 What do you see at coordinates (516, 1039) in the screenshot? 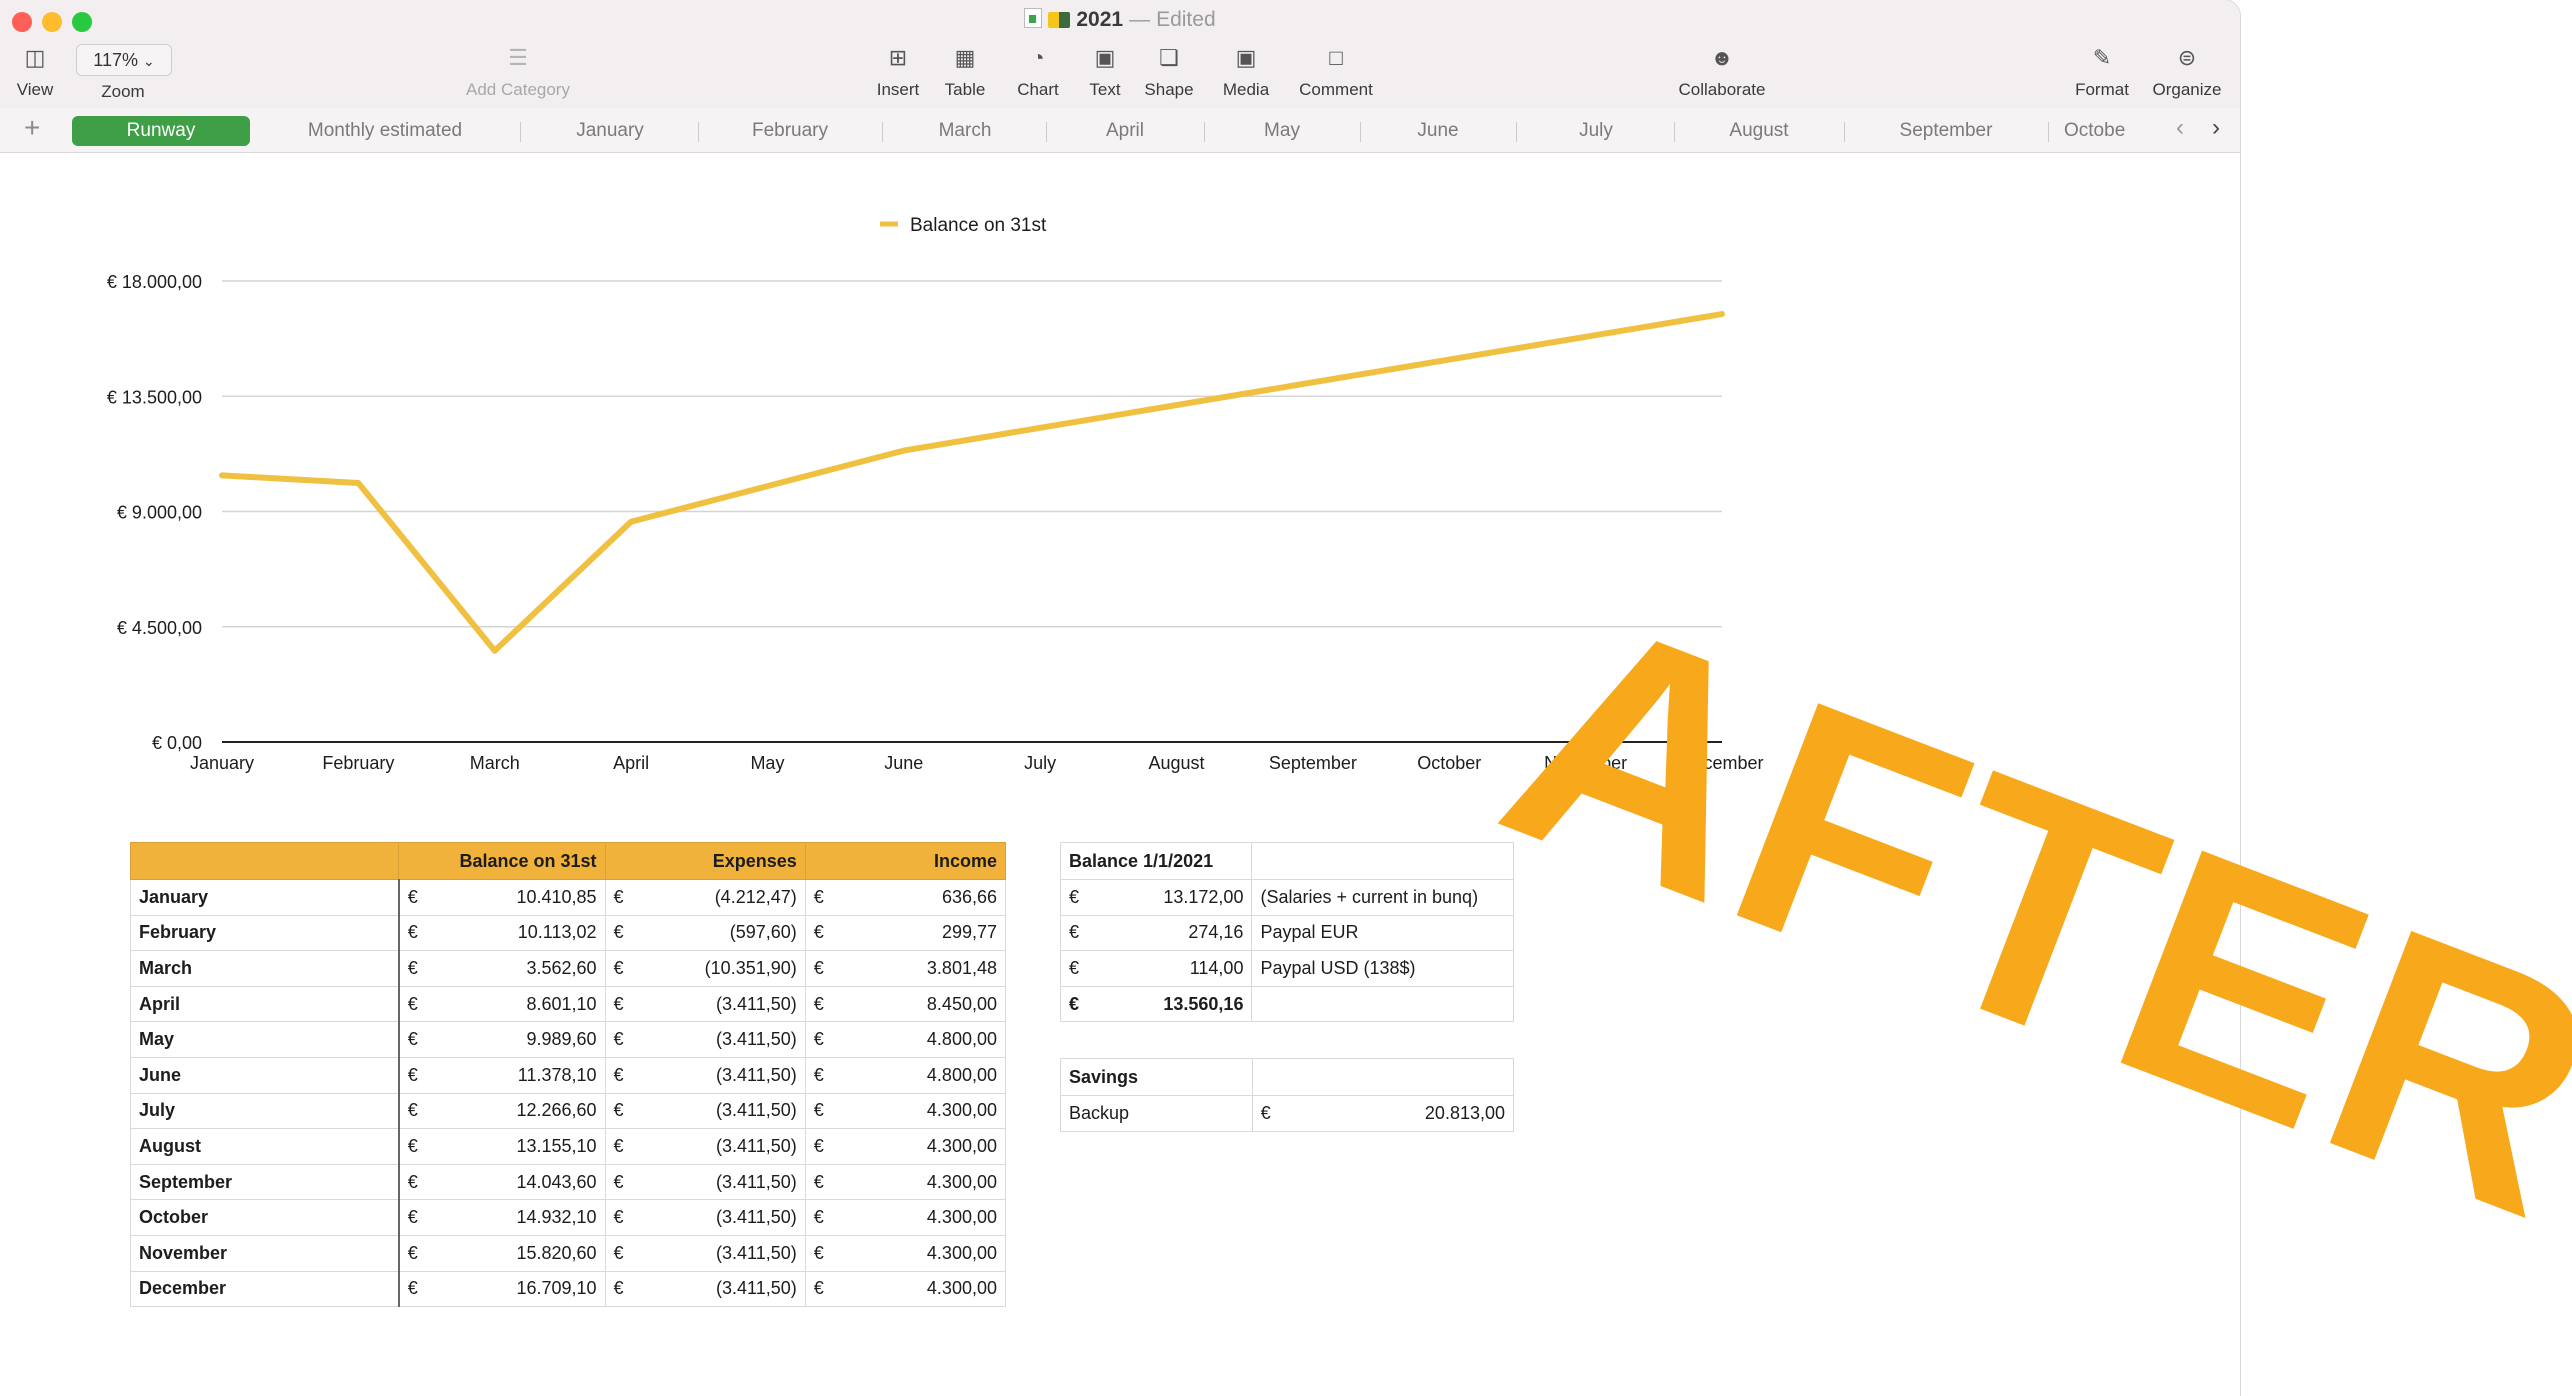
I see `balance-cell: 9.989,60` at bounding box center [516, 1039].